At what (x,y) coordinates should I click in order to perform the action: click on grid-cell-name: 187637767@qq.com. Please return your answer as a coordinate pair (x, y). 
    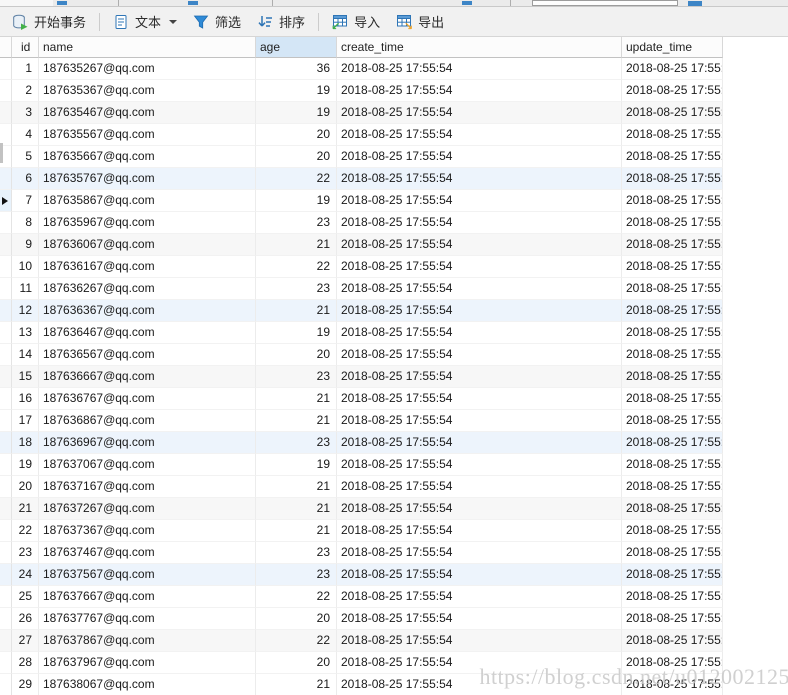
    Looking at the image, I should click on (147, 619).